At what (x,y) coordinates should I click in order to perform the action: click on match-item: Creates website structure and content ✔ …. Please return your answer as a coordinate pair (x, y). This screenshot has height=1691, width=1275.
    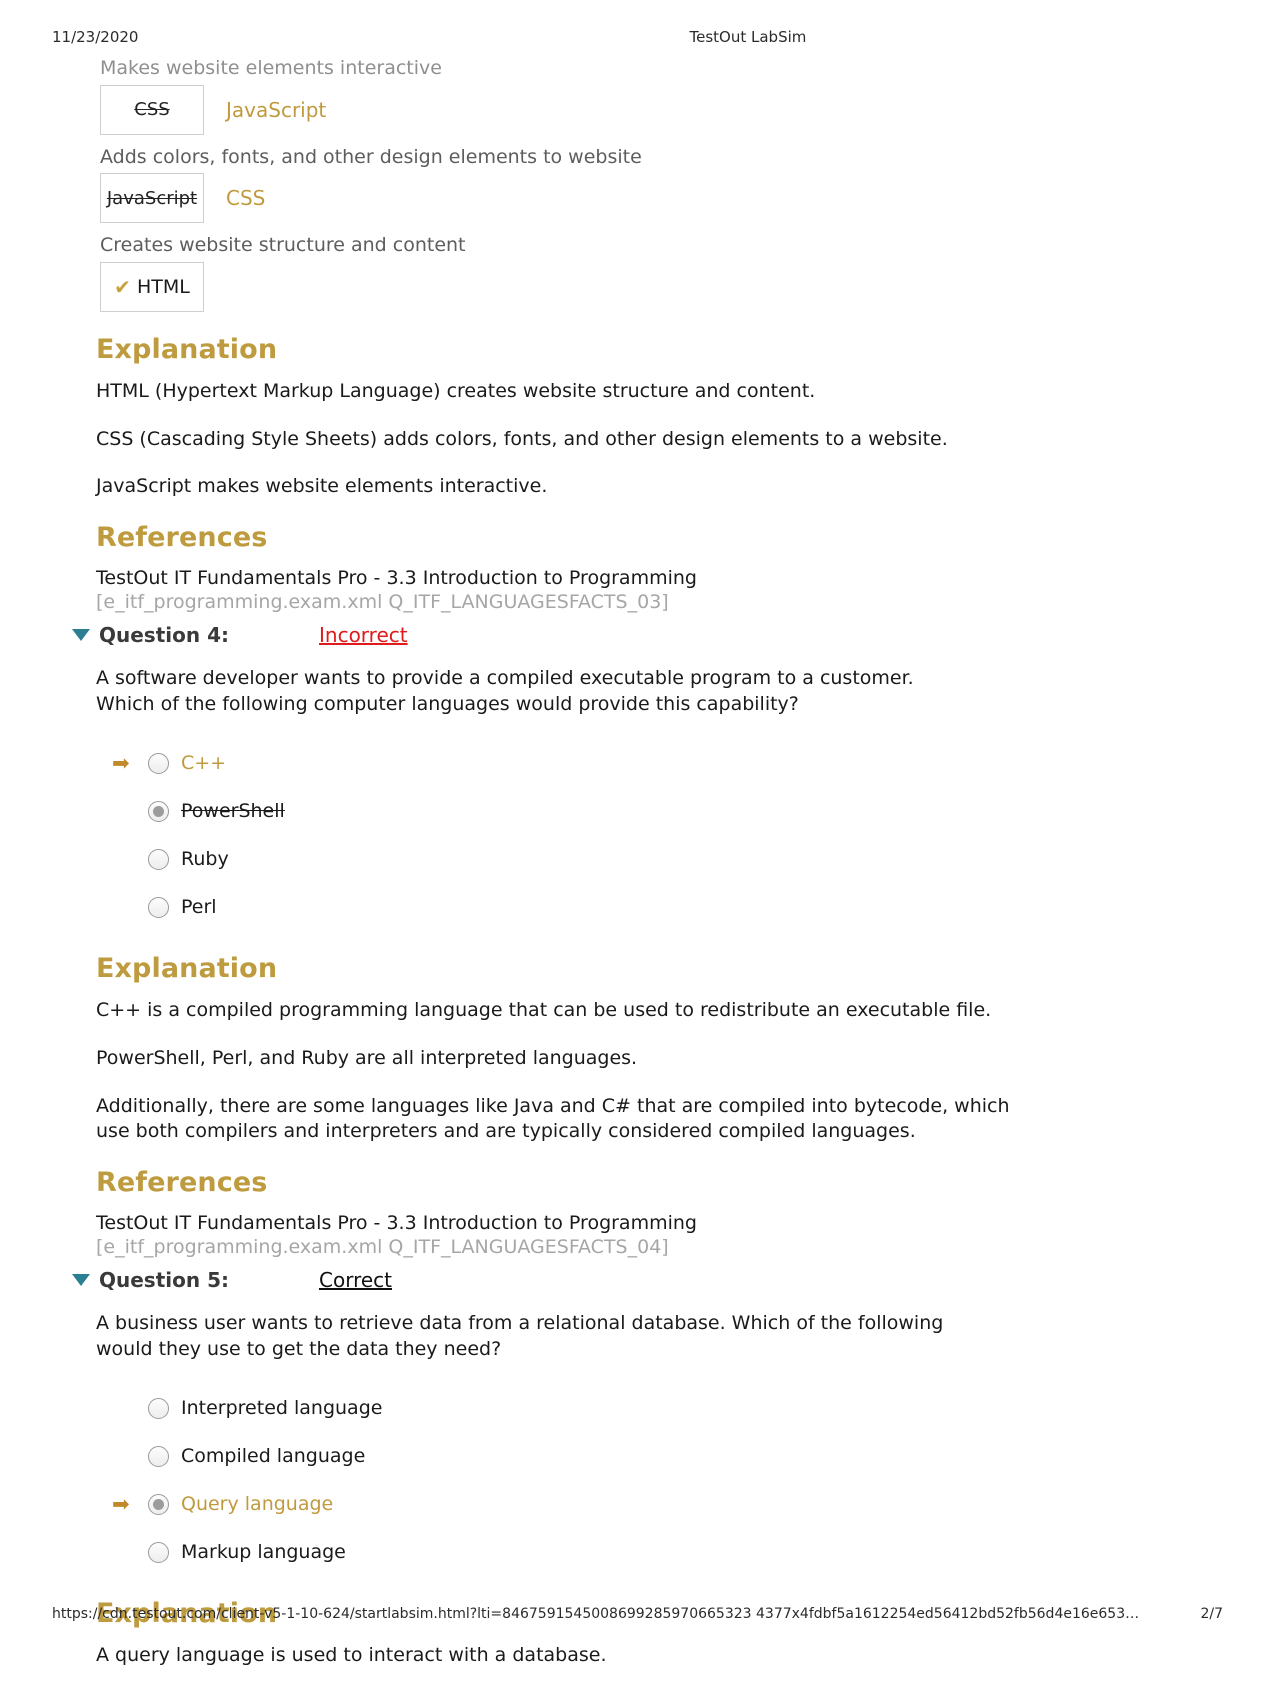
    Looking at the image, I should click on (640, 273).